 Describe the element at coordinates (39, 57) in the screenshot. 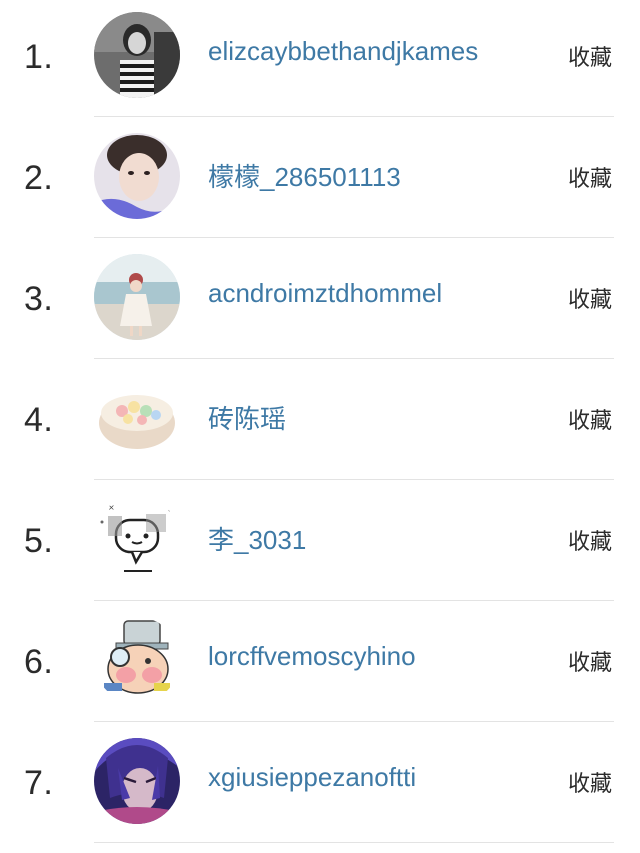

I see `rank-number: 1.` at that location.